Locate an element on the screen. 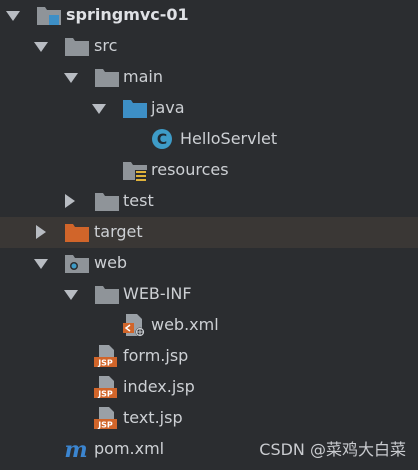  tree-node-form-jsp: JSP form.jsp is located at coordinates (209, 356).